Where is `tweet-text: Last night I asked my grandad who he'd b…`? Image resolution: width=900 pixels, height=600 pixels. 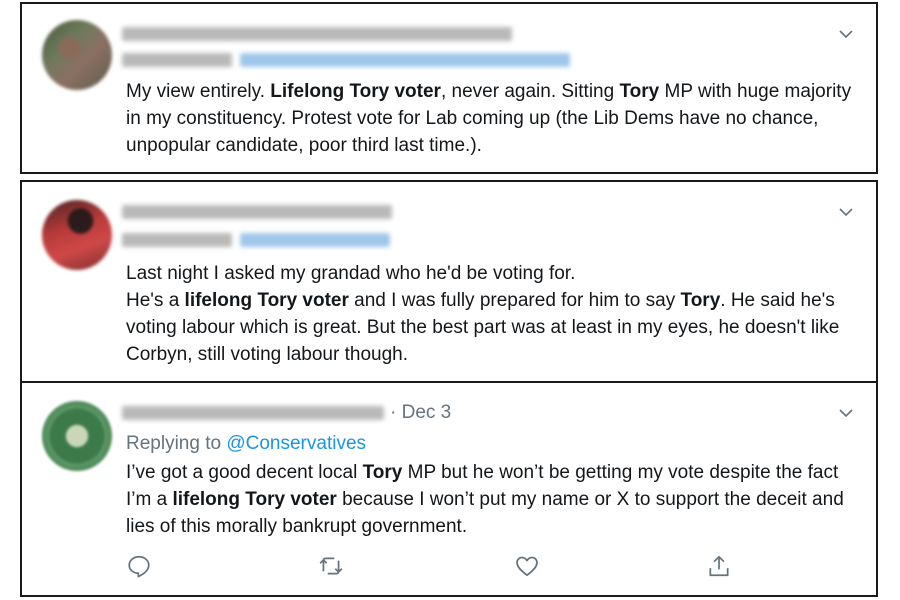 tweet-text: Last night I asked my grandad who he'd b… is located at coordinates (491, 314).